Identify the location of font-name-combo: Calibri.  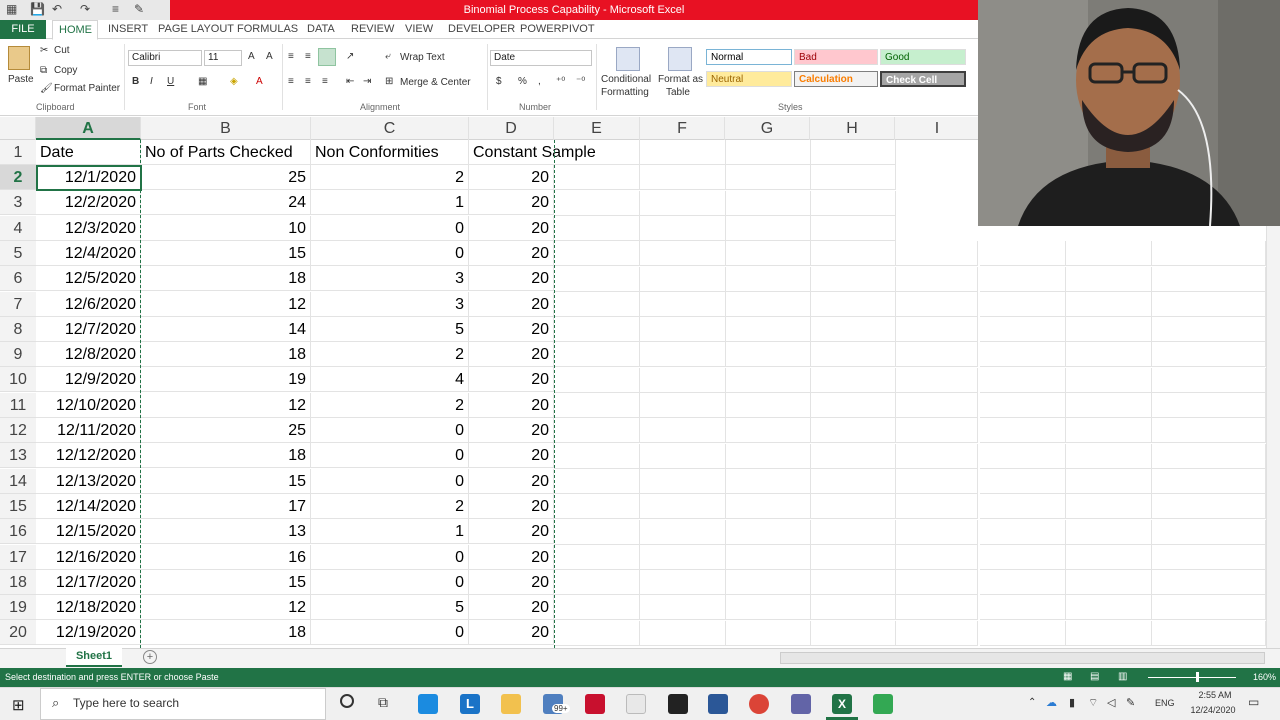
(165, 58).